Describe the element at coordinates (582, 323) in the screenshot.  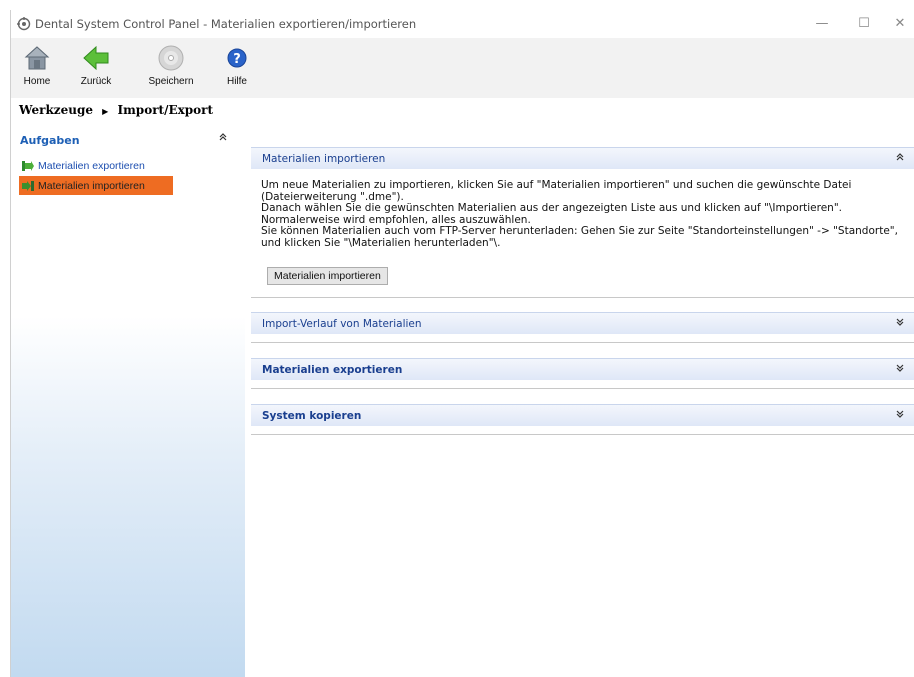
I see `panel-header-history: Import-Verlauf von Materialien` at that location.